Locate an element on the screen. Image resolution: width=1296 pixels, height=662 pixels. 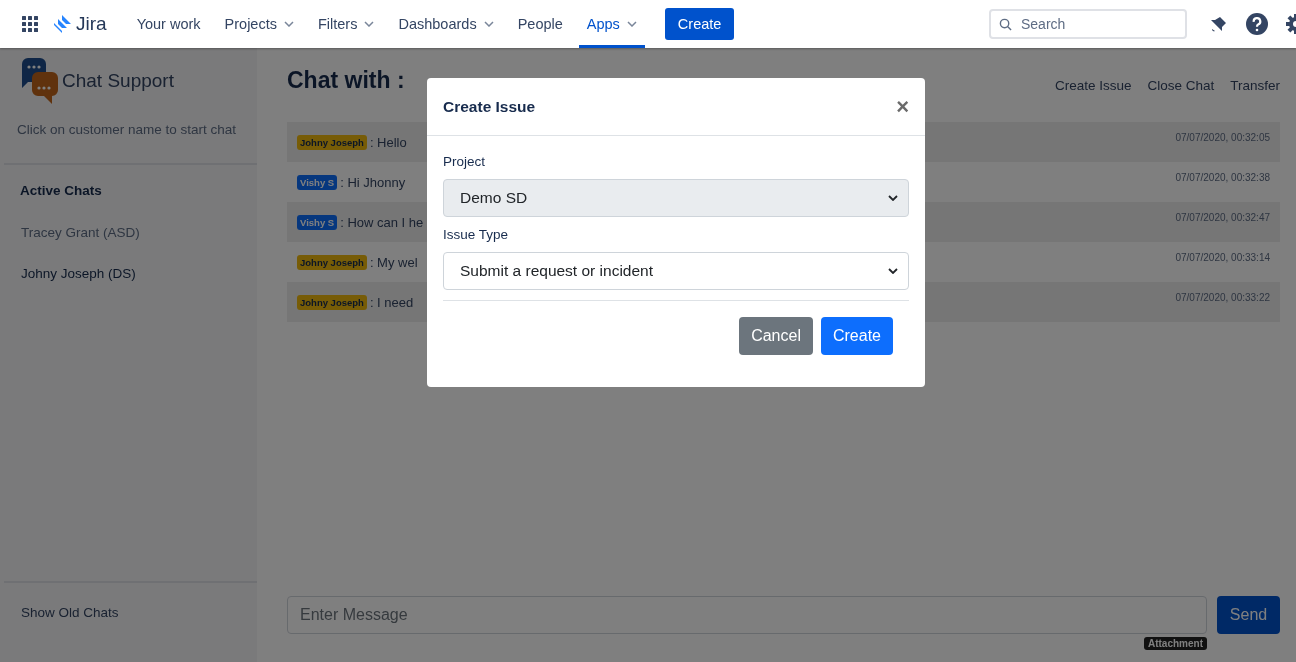
nav-item: Projects is located at coordinates (259, 24).